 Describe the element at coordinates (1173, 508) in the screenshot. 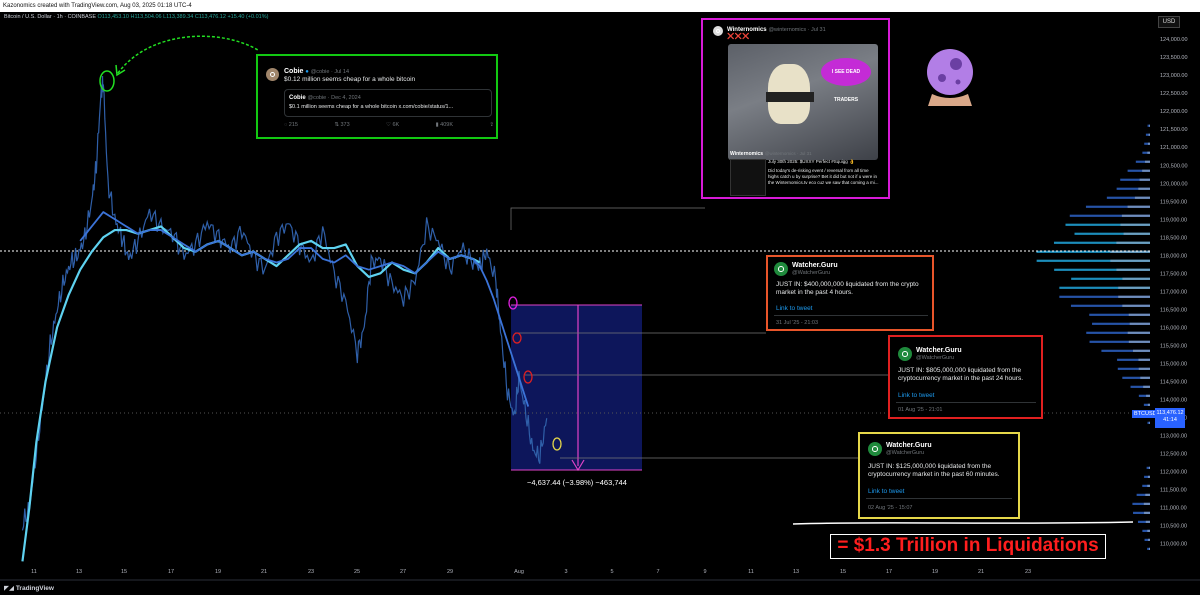

I see `y-tick-label: 111,000.00` at that location.